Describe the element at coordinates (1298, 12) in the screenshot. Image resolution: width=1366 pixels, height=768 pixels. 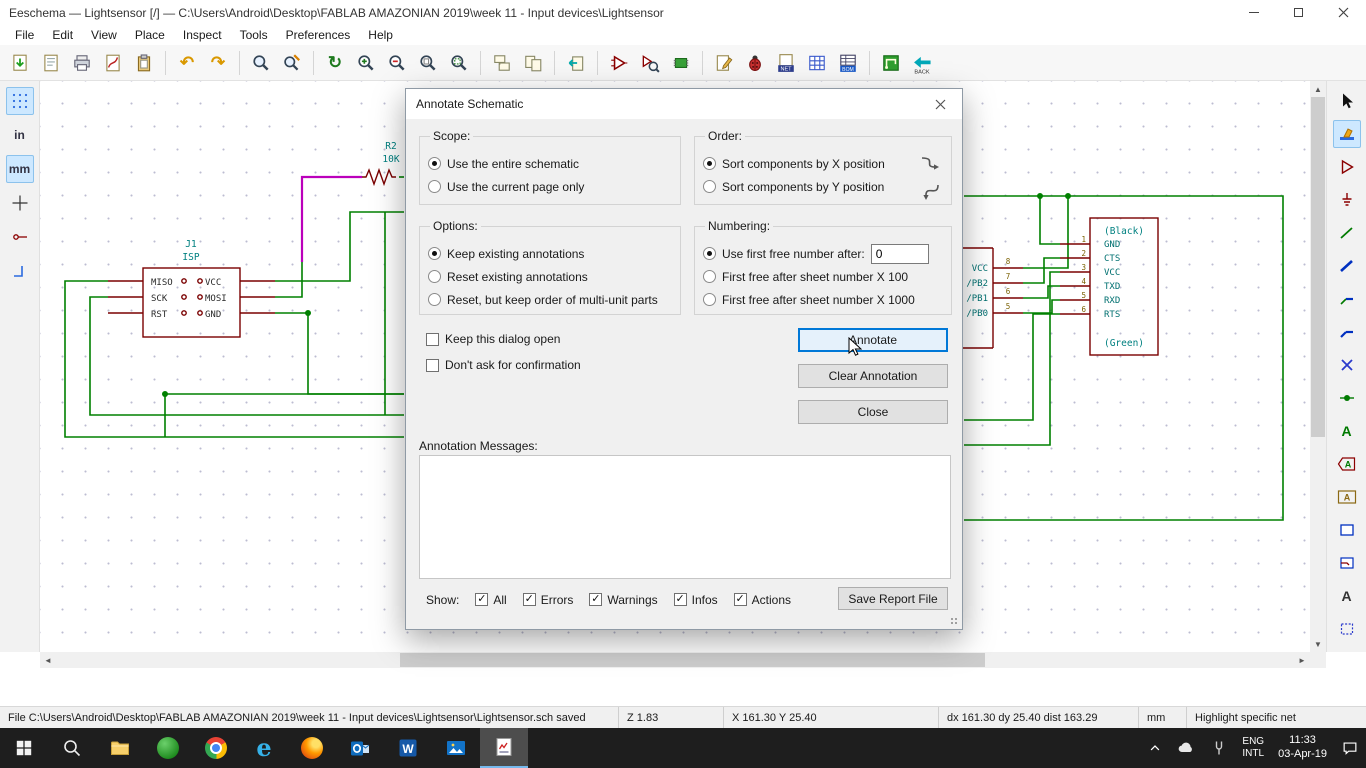
I see `maximize-button` at that location.